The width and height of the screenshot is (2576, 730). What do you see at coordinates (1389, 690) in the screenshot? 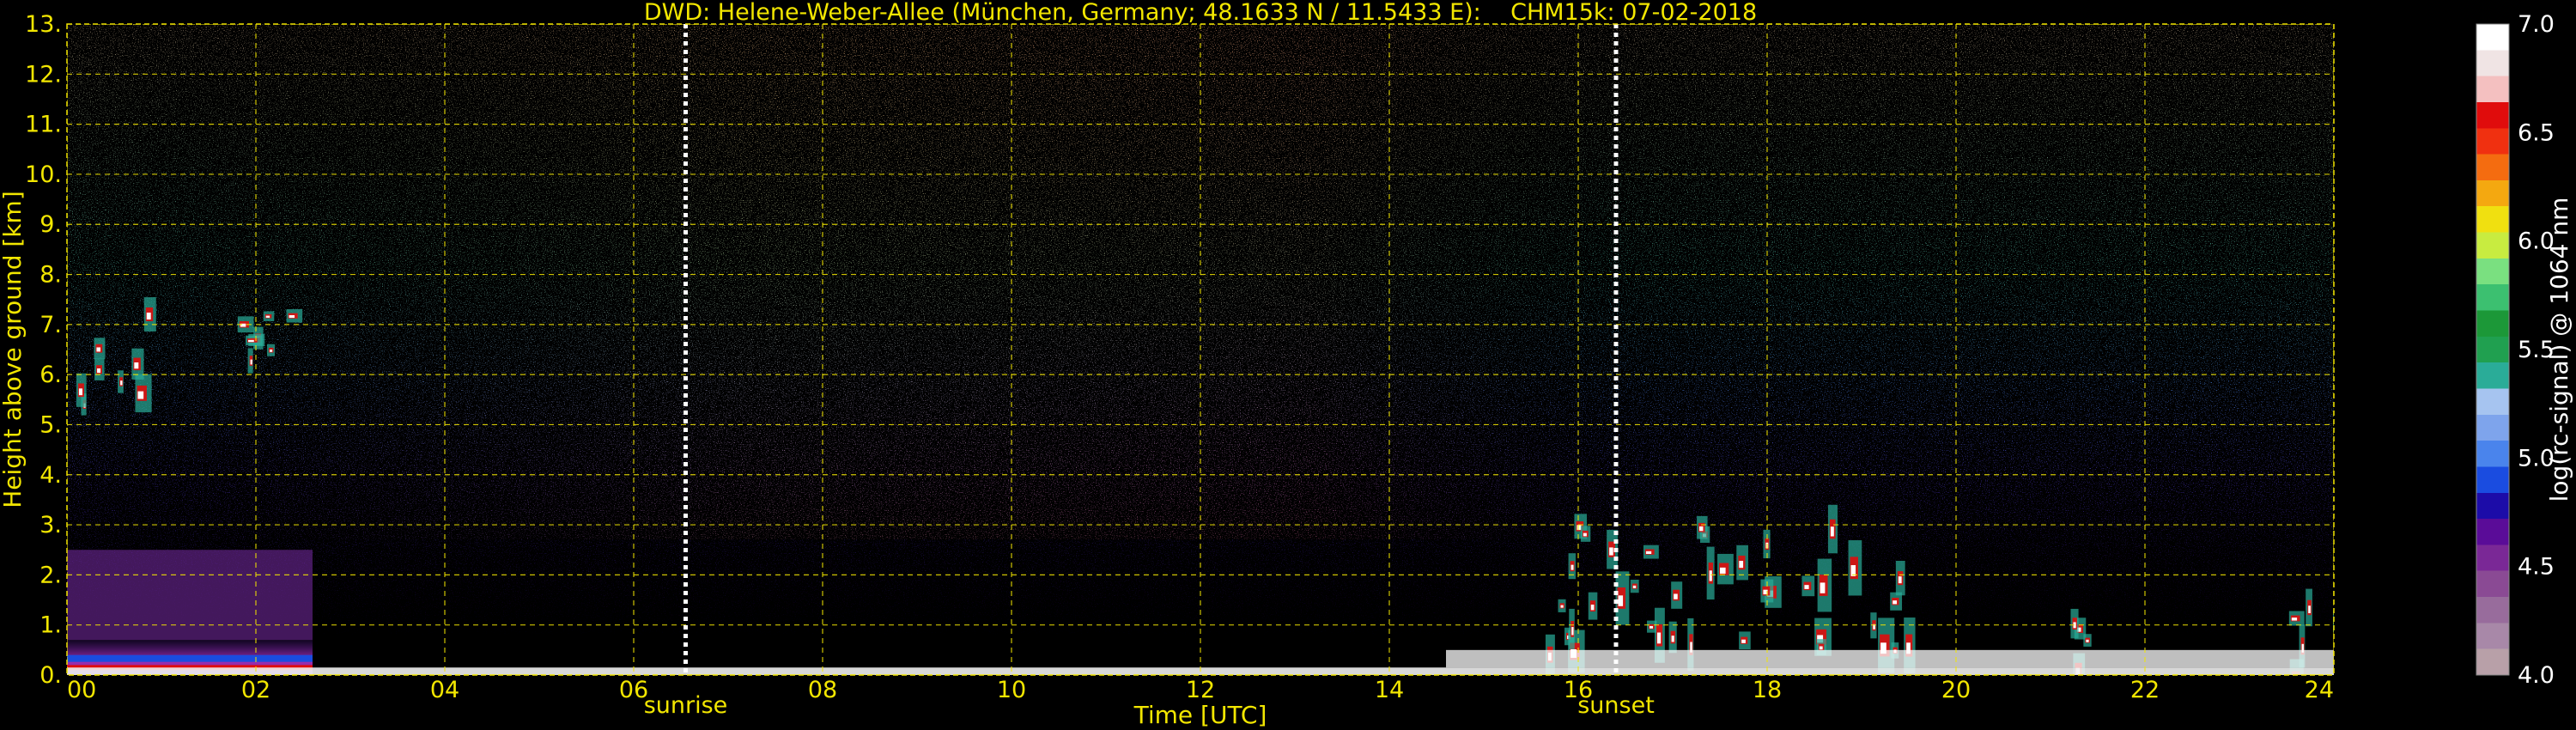
I see `x-tick-label: 14` at bounding box center [1389, 690].